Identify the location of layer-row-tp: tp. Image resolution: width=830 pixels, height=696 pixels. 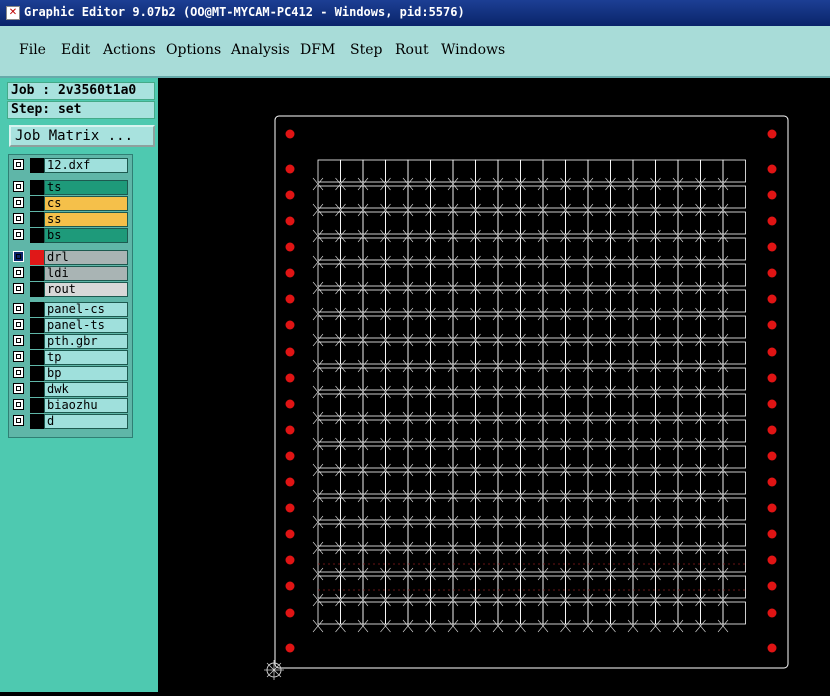
(70, 357).